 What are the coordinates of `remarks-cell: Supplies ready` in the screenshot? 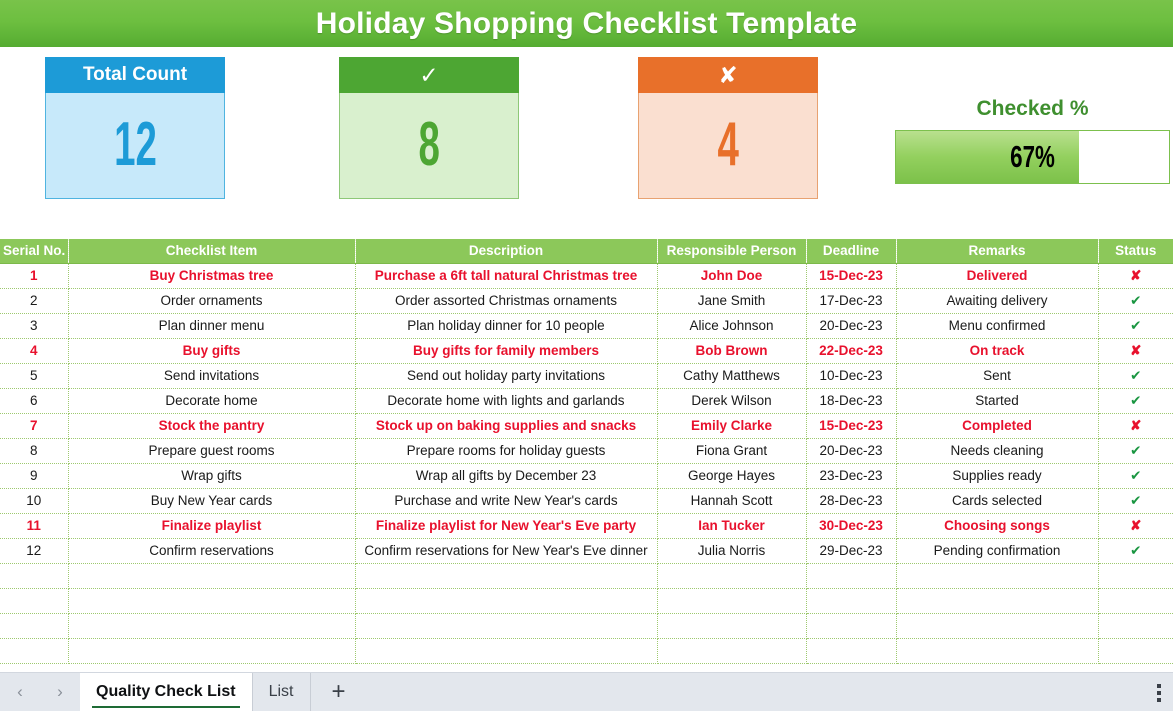 It's located at (997, 476).